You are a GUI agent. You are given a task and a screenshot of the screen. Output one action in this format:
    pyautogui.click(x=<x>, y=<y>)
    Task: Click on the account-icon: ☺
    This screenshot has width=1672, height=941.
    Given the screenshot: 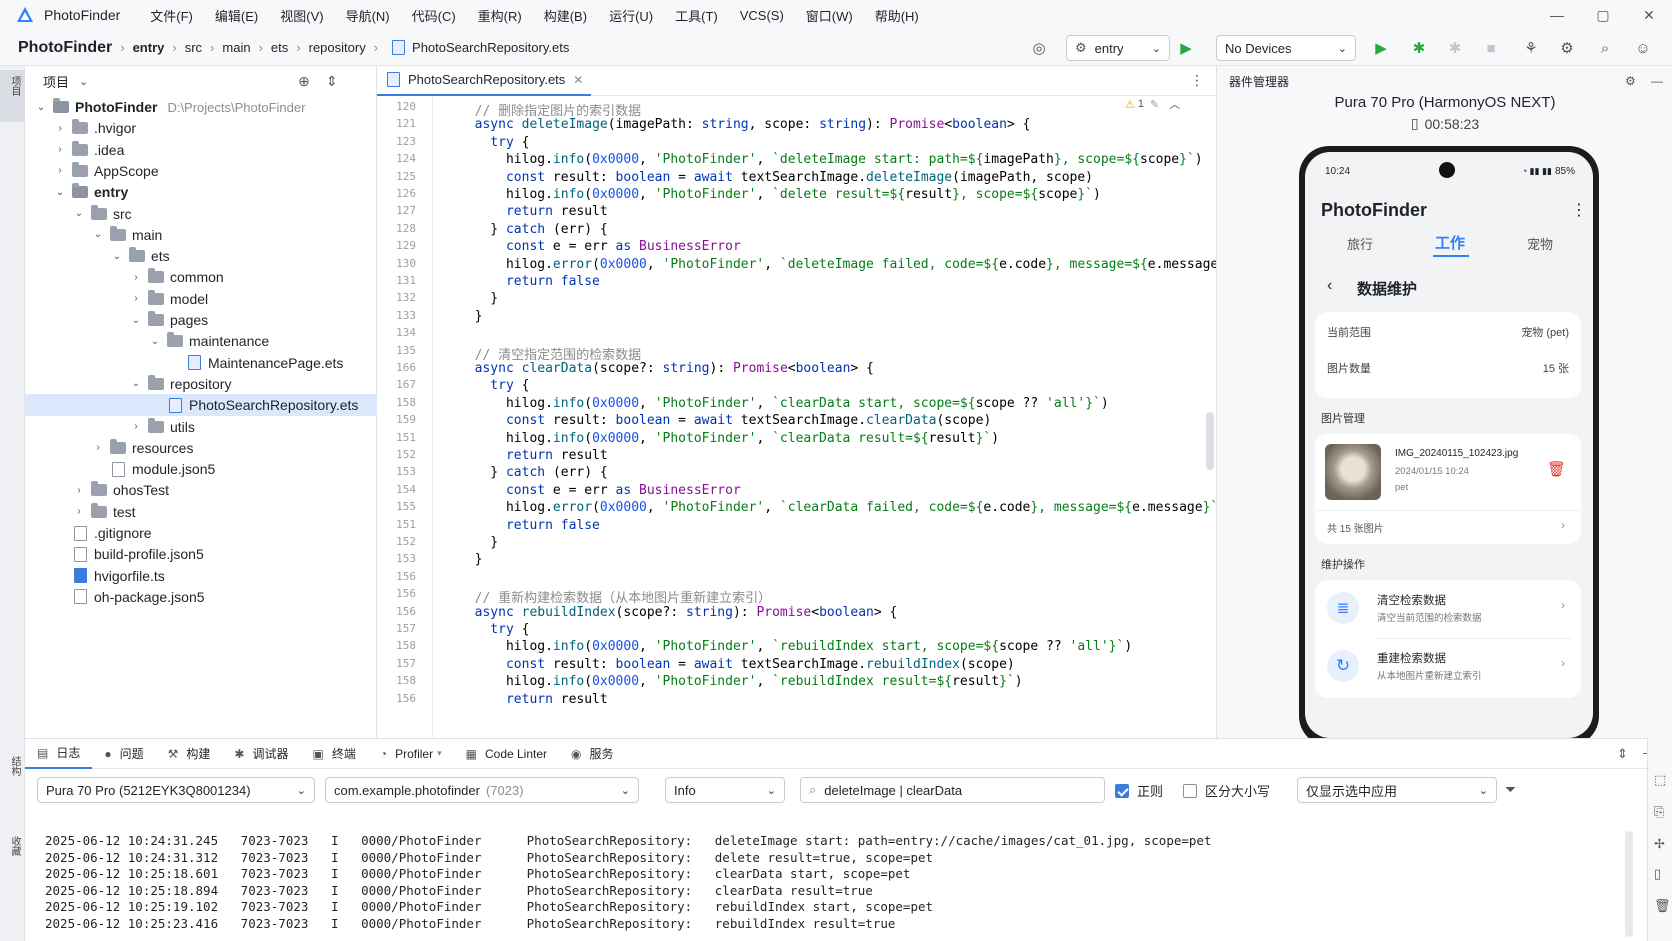 What is the action you would take?
    pyautogui.click(x=1643, y=48)
    